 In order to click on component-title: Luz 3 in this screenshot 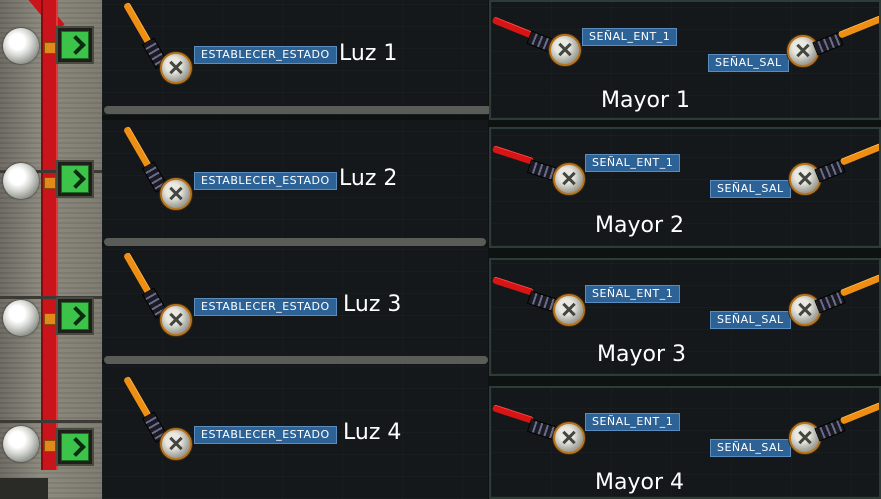, I will do `click(372, 304)`.